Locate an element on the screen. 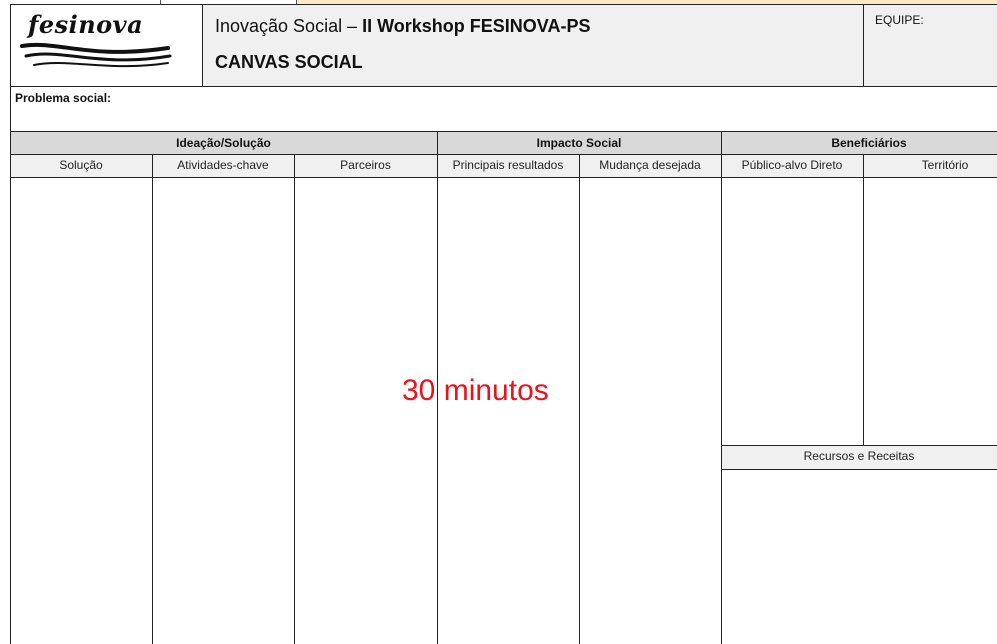 The width and height of the screenshot is (997, 644). problem-label: Problema social: is located at coordinates (63, 98).